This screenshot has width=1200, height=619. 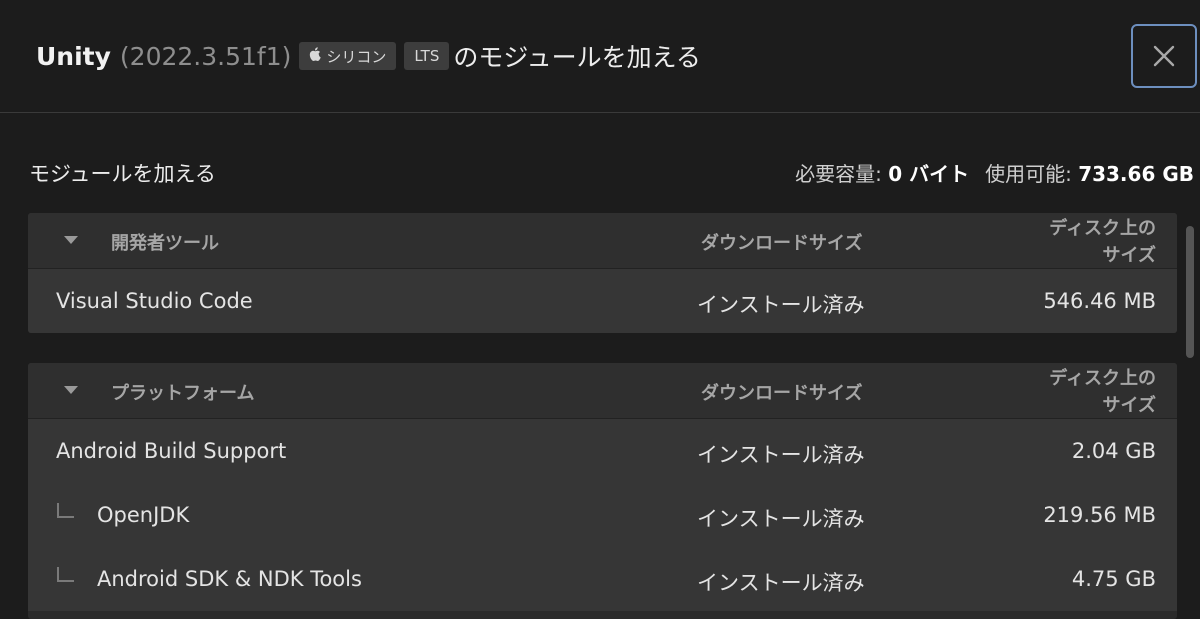 I want to click on module-name: OpenJDK, so click(x=143, y=515).